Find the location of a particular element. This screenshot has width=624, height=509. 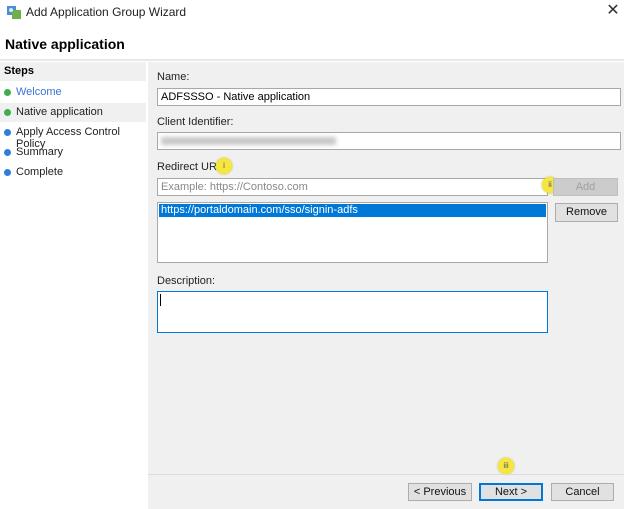

step-access-control: Apply Access Control Policy is located at coordinates (73, 136).